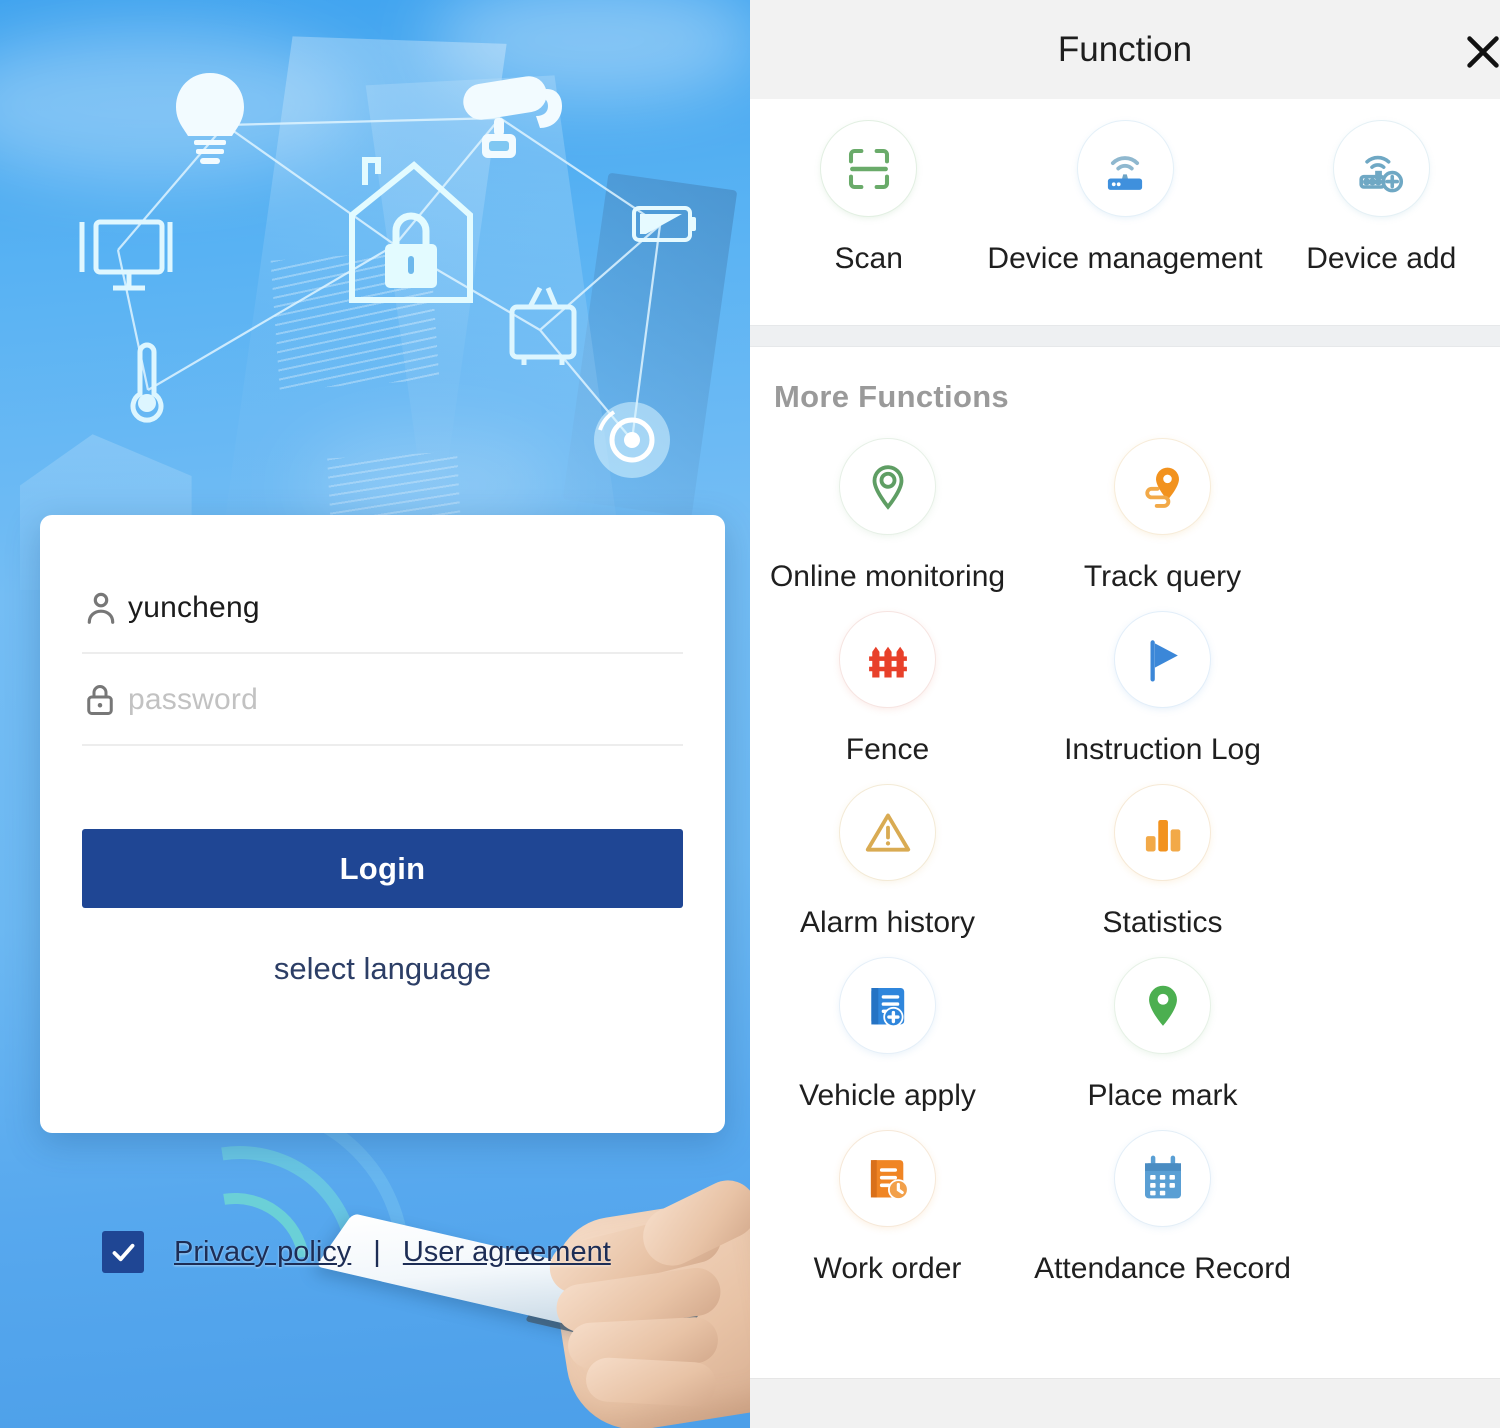 The image size is (1500, 1428). Describe the element at coordinates (387, 275) in the screenshot. I see `smart-home-network` at that location.